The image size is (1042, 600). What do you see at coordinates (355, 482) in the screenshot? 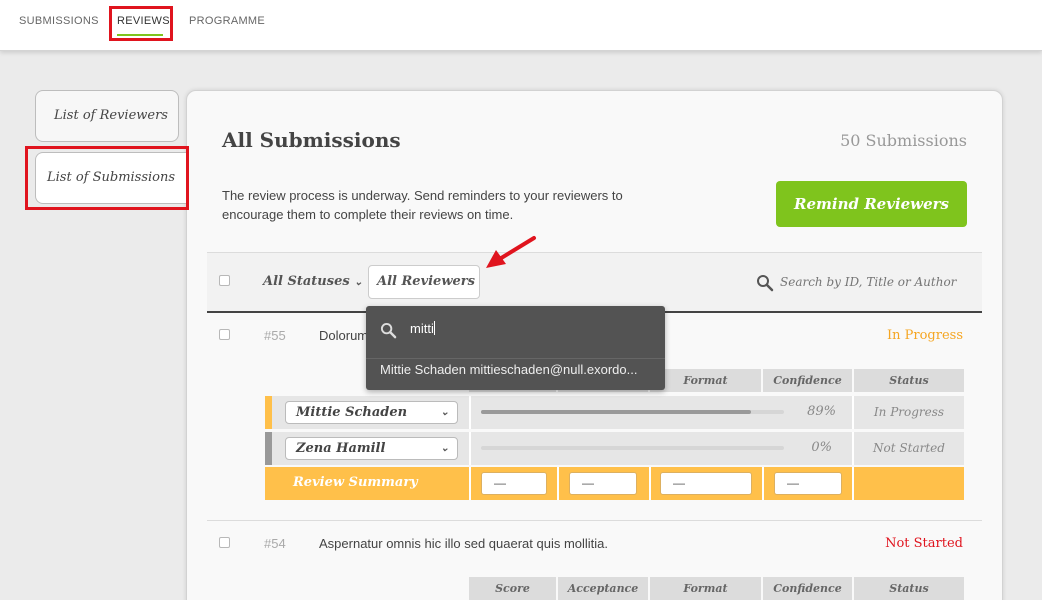
I see `review-summary-label: Review Summary` at bounding box center [355, 482].